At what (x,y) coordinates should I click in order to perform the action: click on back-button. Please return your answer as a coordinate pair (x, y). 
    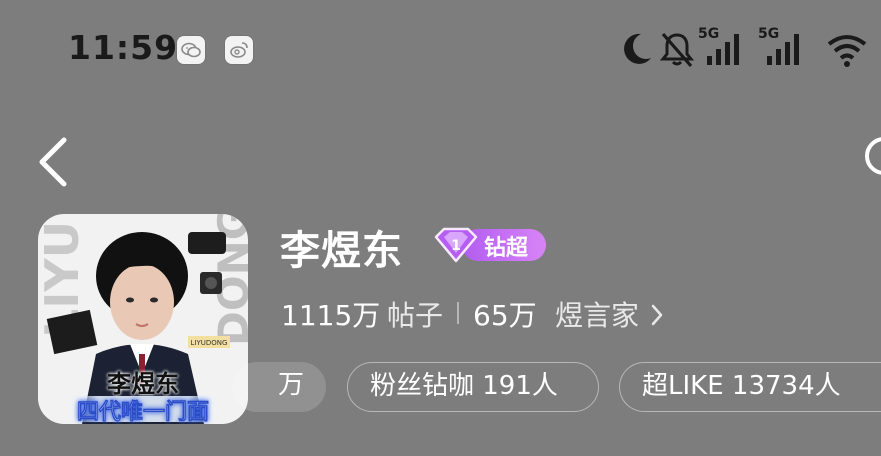
    Looking at the image, I should click on (55, 162).